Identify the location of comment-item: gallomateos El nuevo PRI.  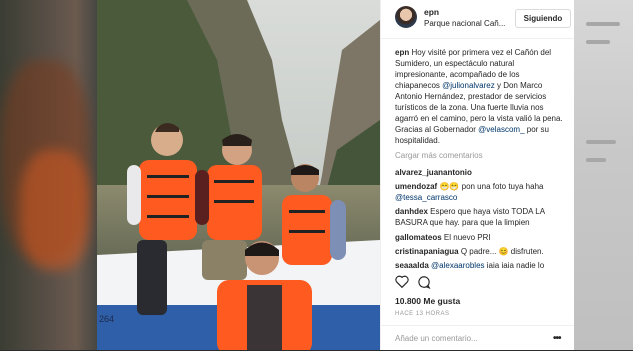
(479, 237).